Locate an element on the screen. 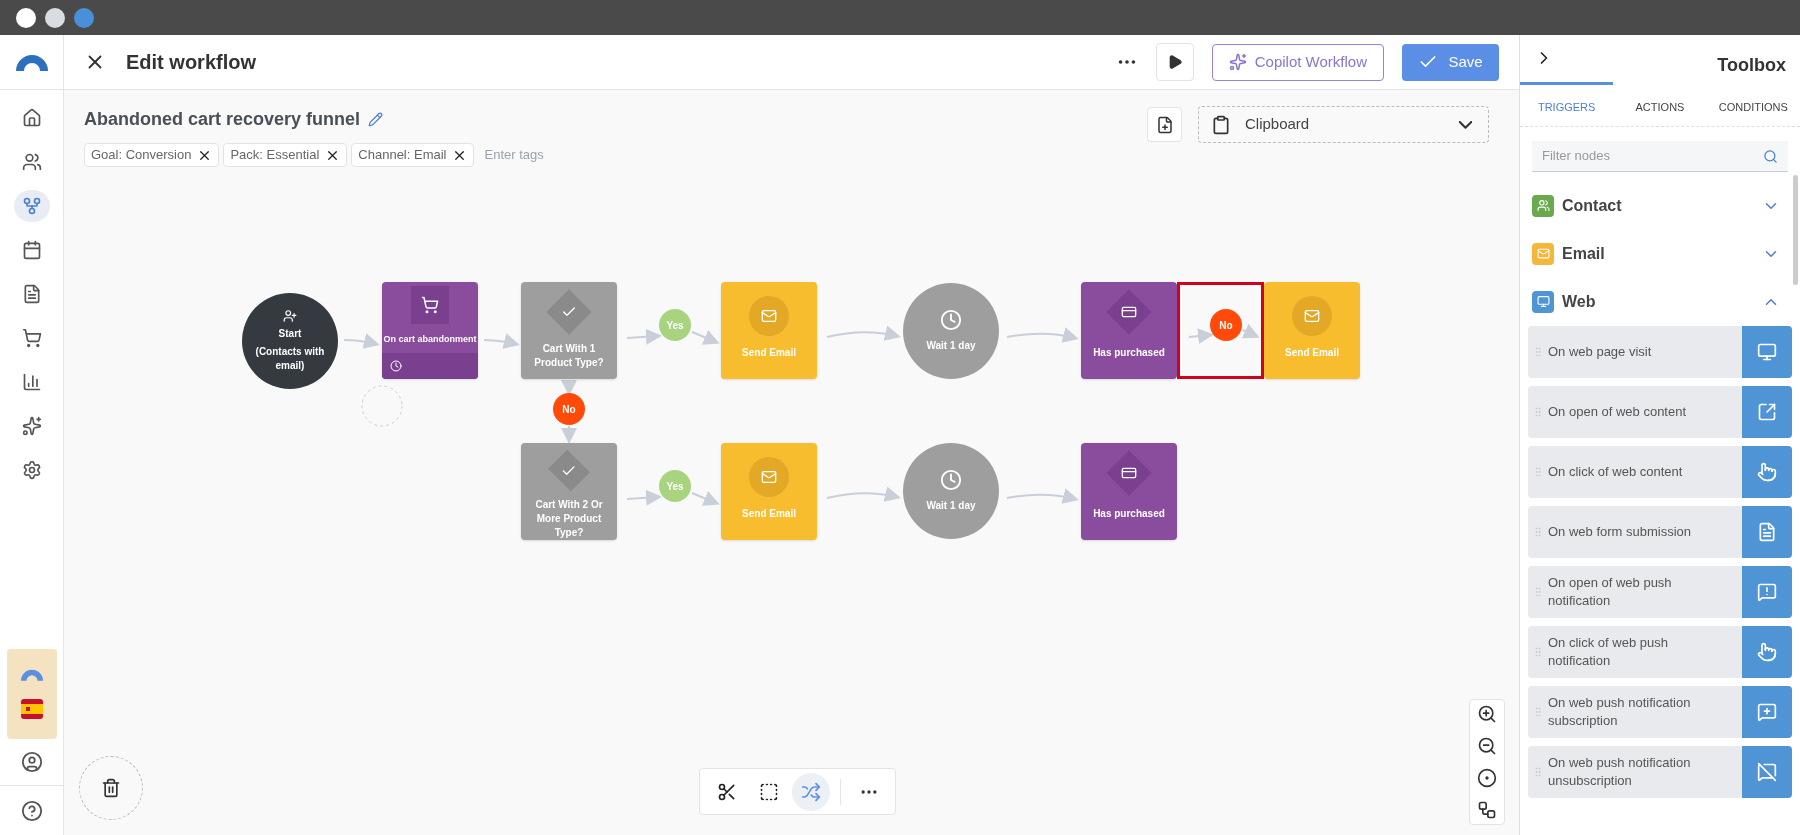 The width and height of the screenshot is (1800, 835). tab: ACTIONS is located at coordinates (1660, 104).